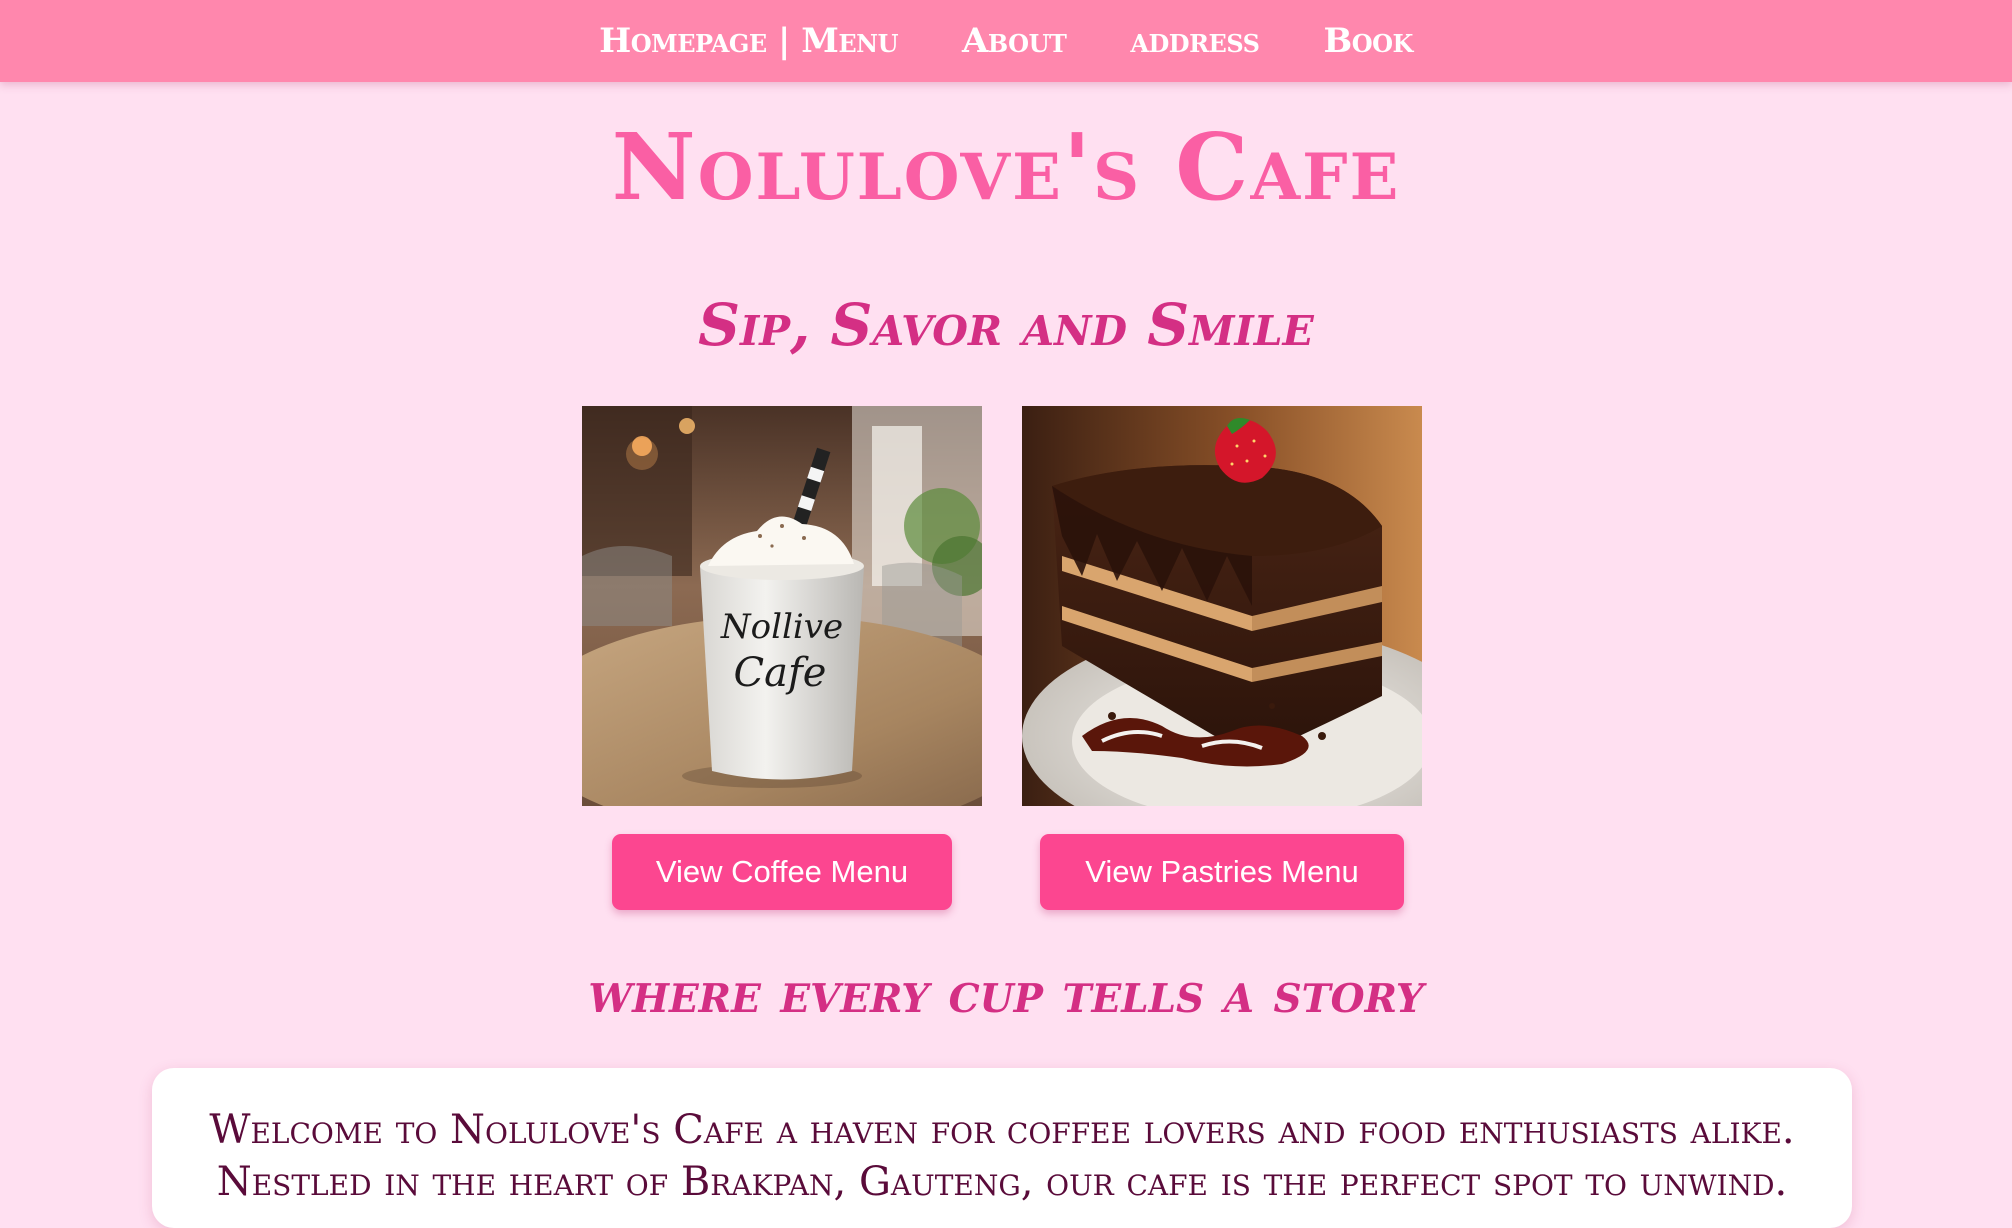  Describe the element at coordinates (1006, 993) in the screenshot. I see `story-heading: where every cup tells a story` at that location.